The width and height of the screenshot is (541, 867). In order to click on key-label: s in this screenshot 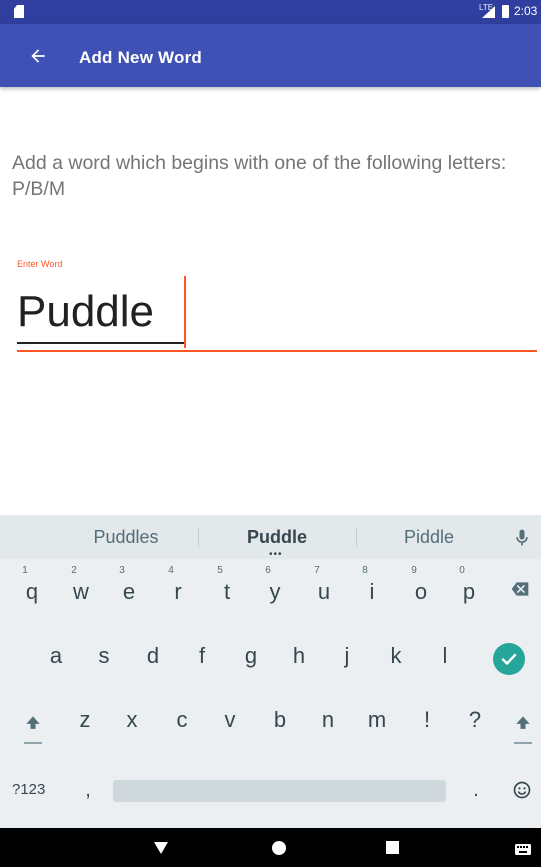, I will do `click(104, 655)`.